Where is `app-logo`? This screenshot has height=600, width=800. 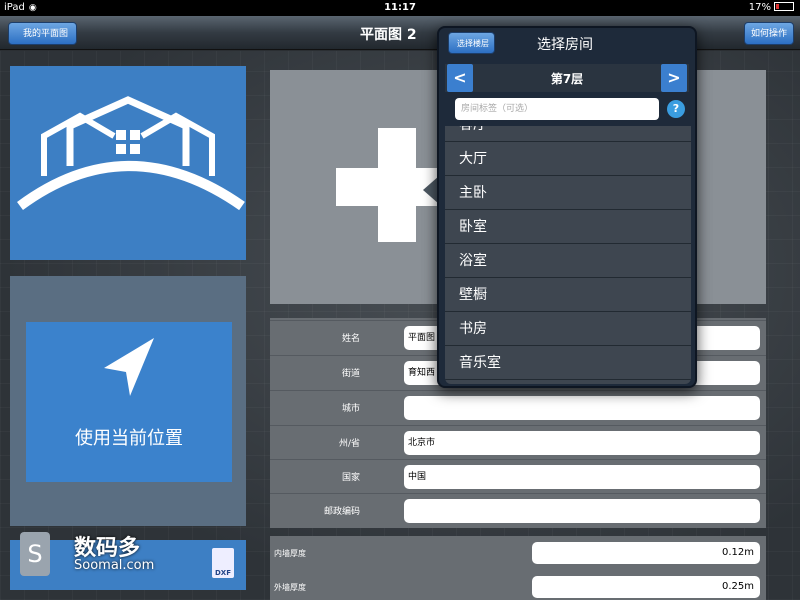
app-logo is located at coordinates (128, 163).